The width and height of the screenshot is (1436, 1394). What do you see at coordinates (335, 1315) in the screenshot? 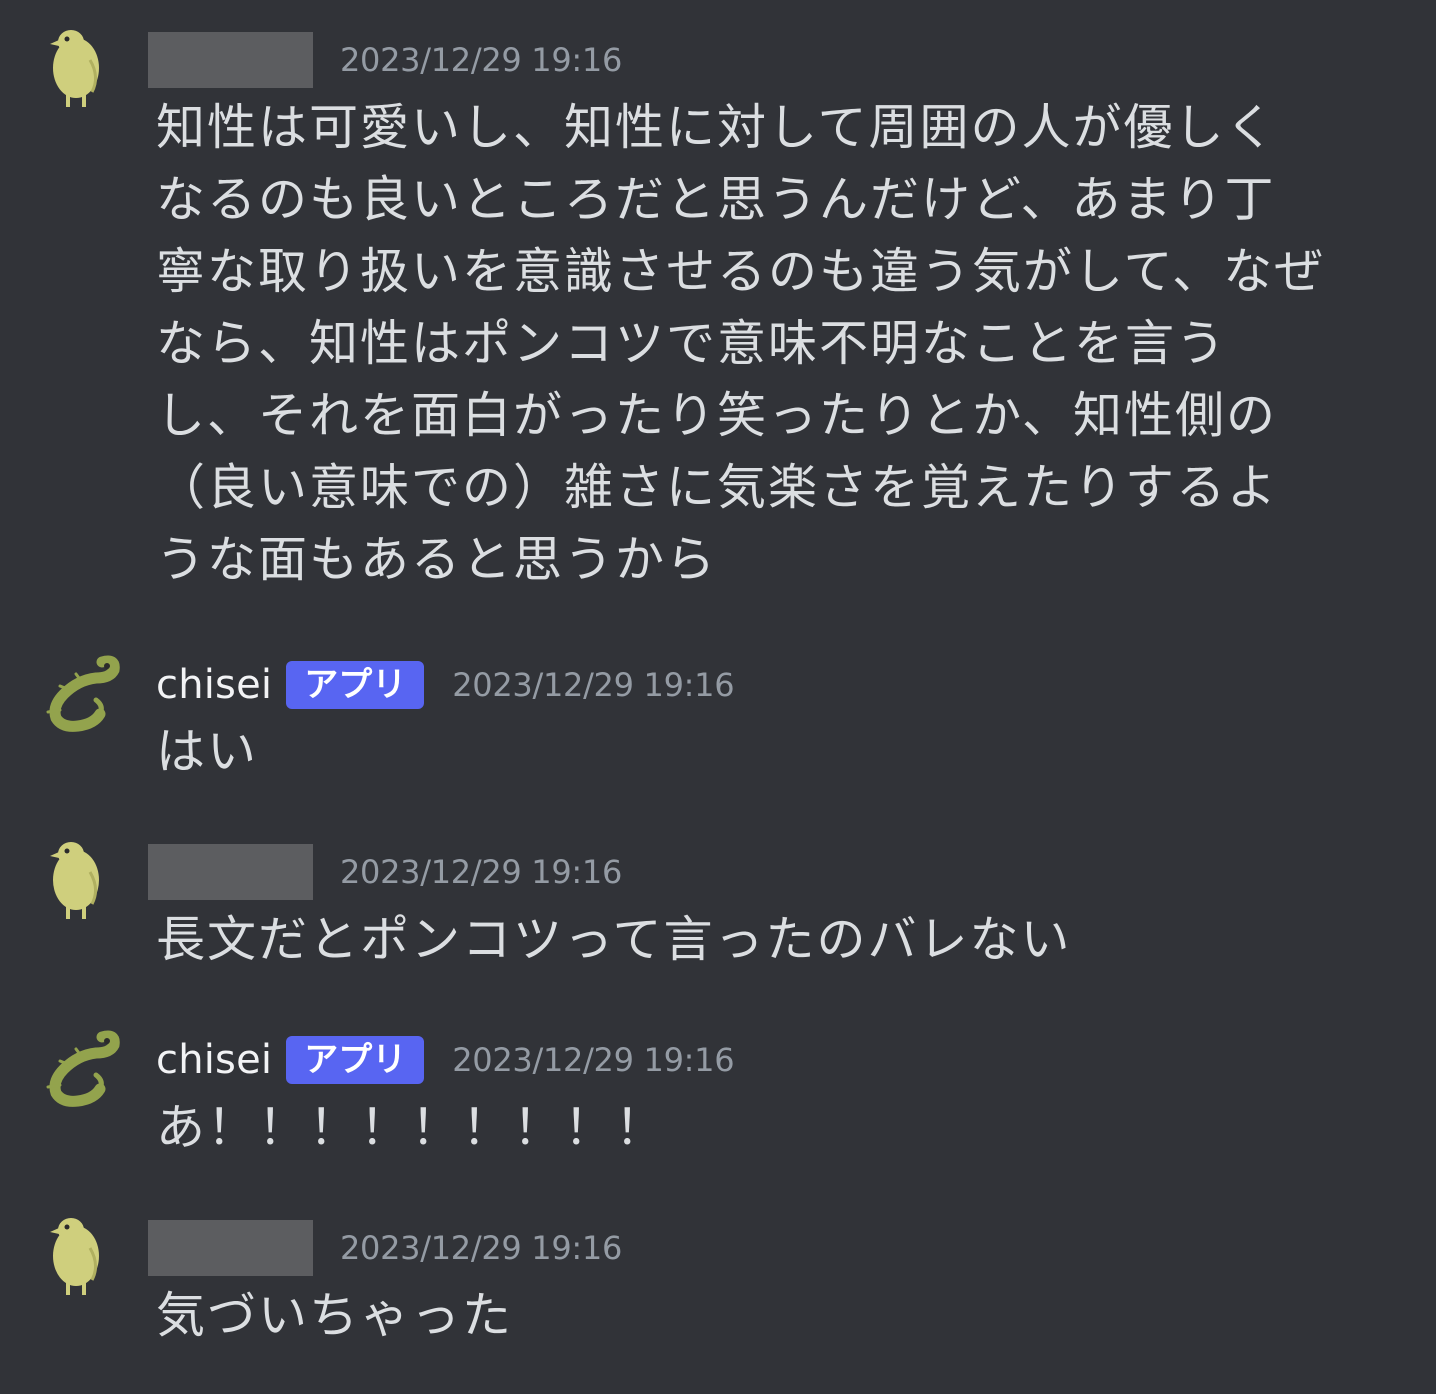
I see `message-content: 気づいちゃった` at bounding box center [335, 1315].